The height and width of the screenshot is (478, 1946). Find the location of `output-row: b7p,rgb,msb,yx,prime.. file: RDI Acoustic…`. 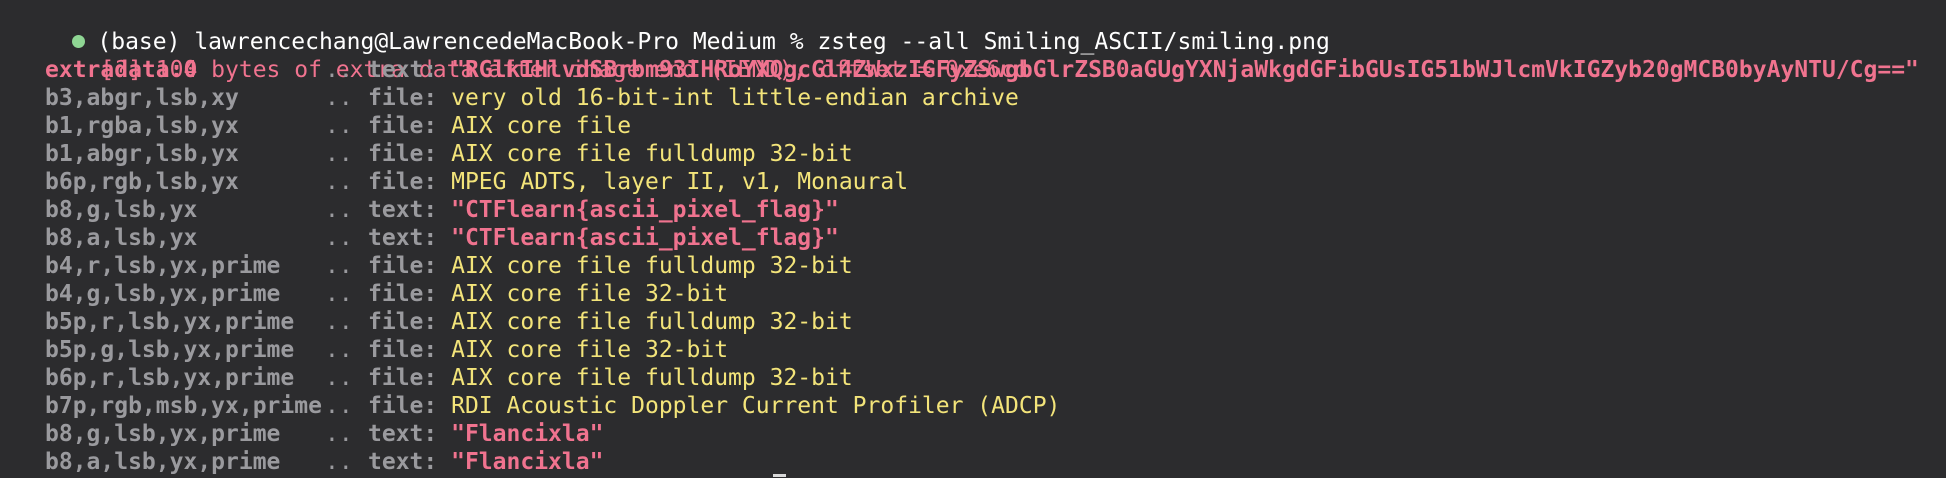

output-row: b7p,rgb,msb,yx,prime.. file: RDI Acoustic… is located at coordinates (530, 406).